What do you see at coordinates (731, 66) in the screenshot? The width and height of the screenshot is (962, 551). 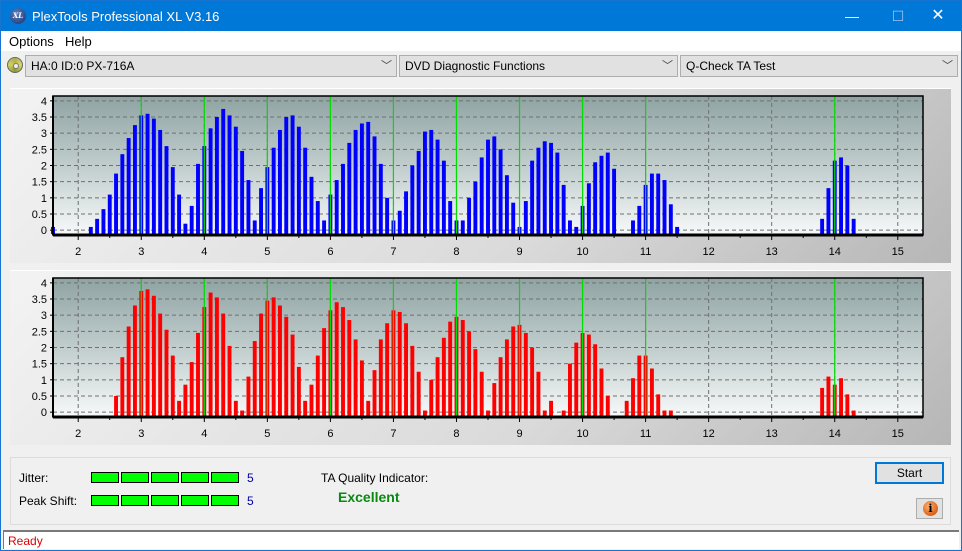 I see `test-select-value: Q-Check TA Test` at bounding box center [731, 66].